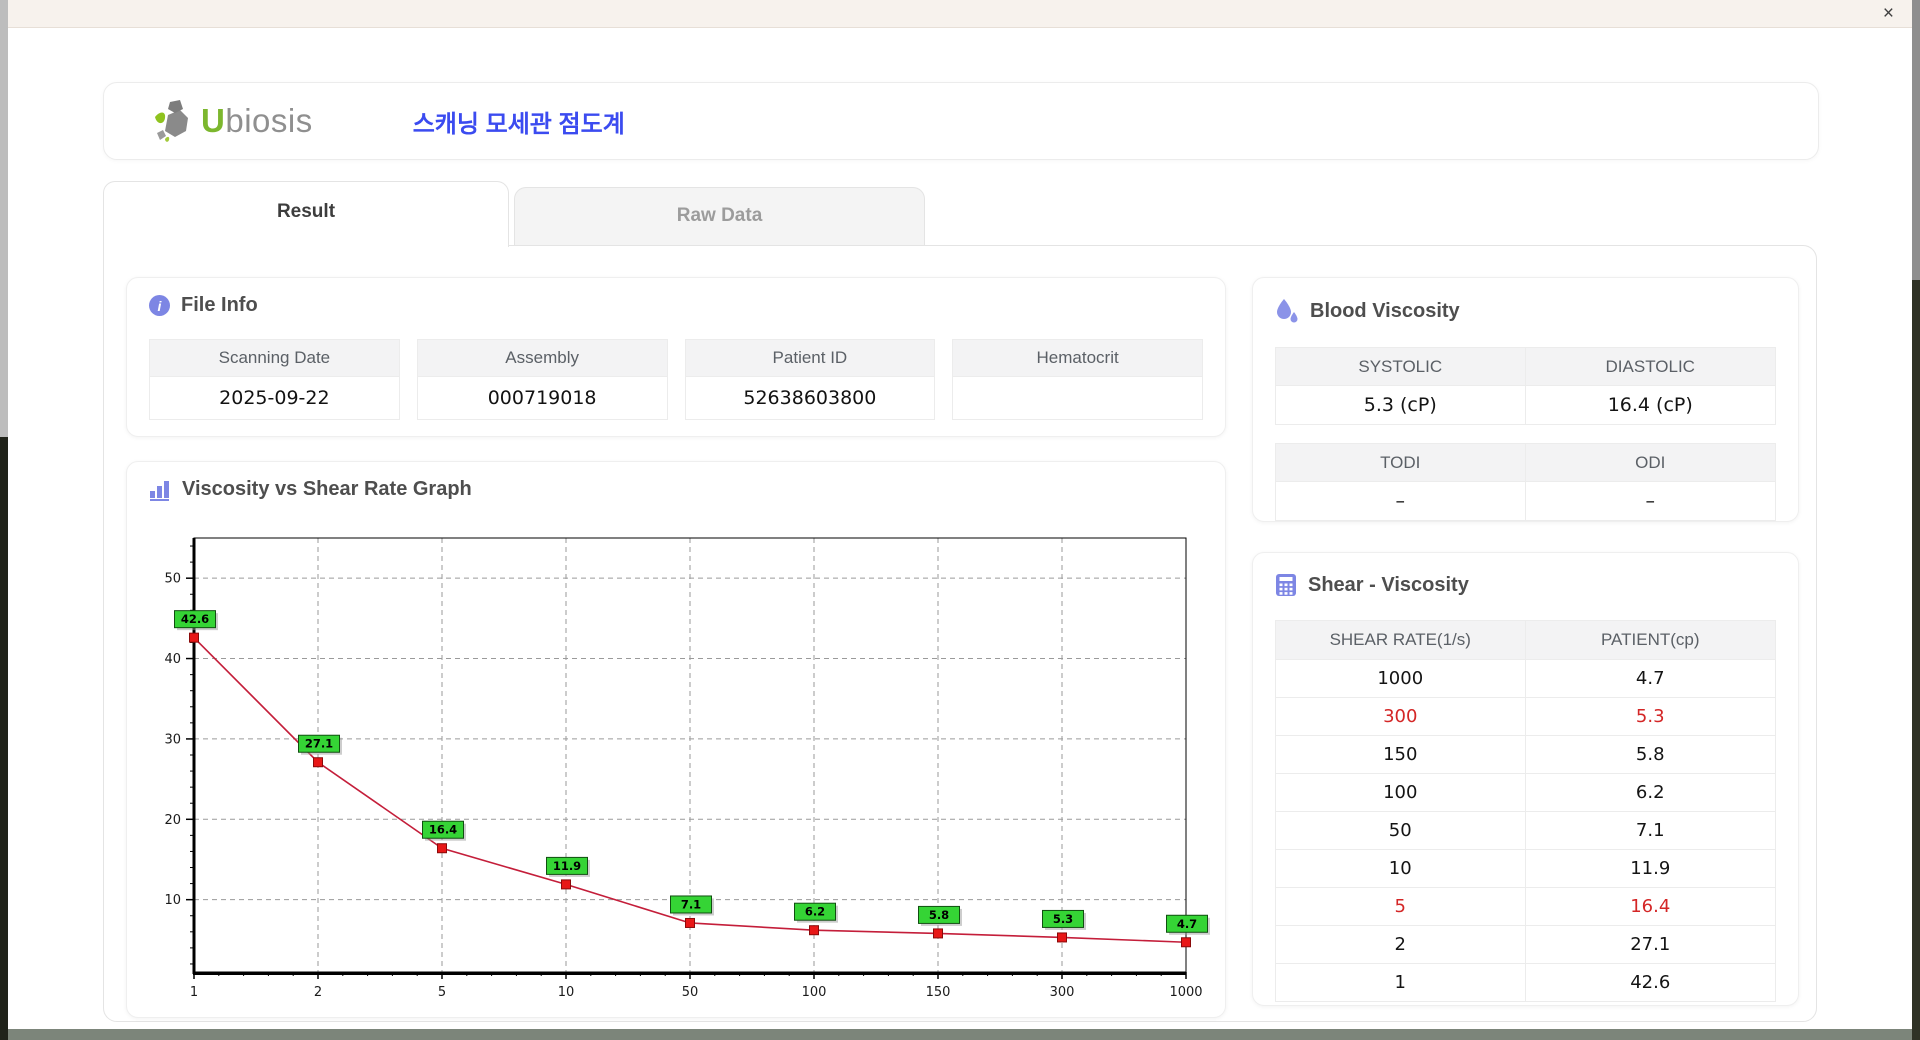 This screenshot has width=1920, height=1040. What do you see at coordinates (306, 214) in the screenshot?
I see `tab-result: Result` at bounding box center [306, 214].